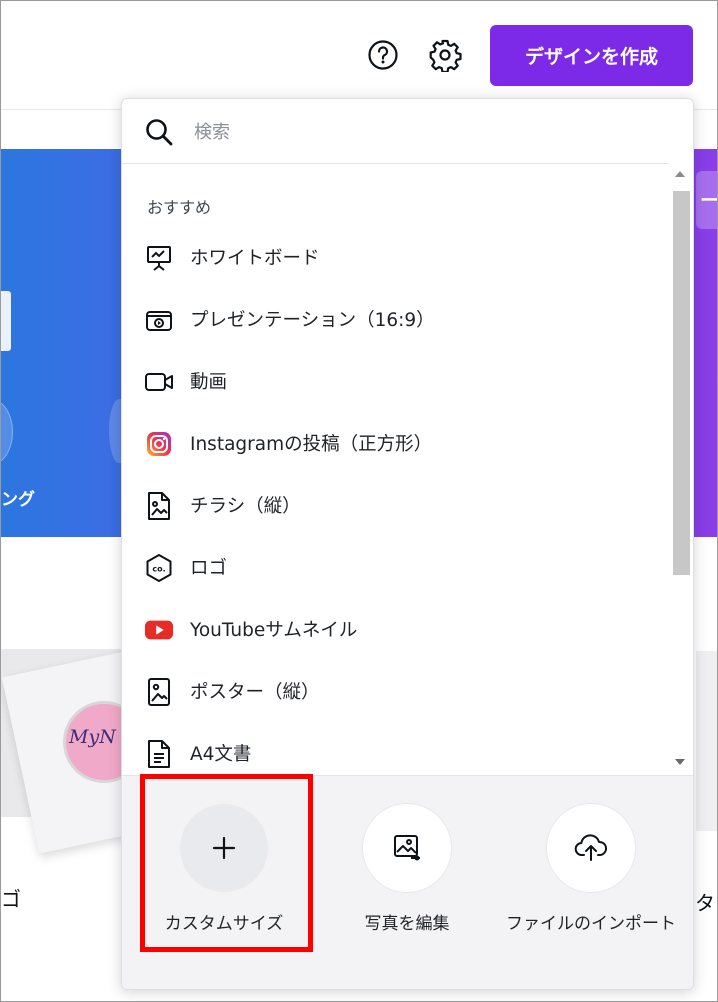 The width and height of the screenshot is (718, 1002). I want to click on hero-card, so click(6, 321).